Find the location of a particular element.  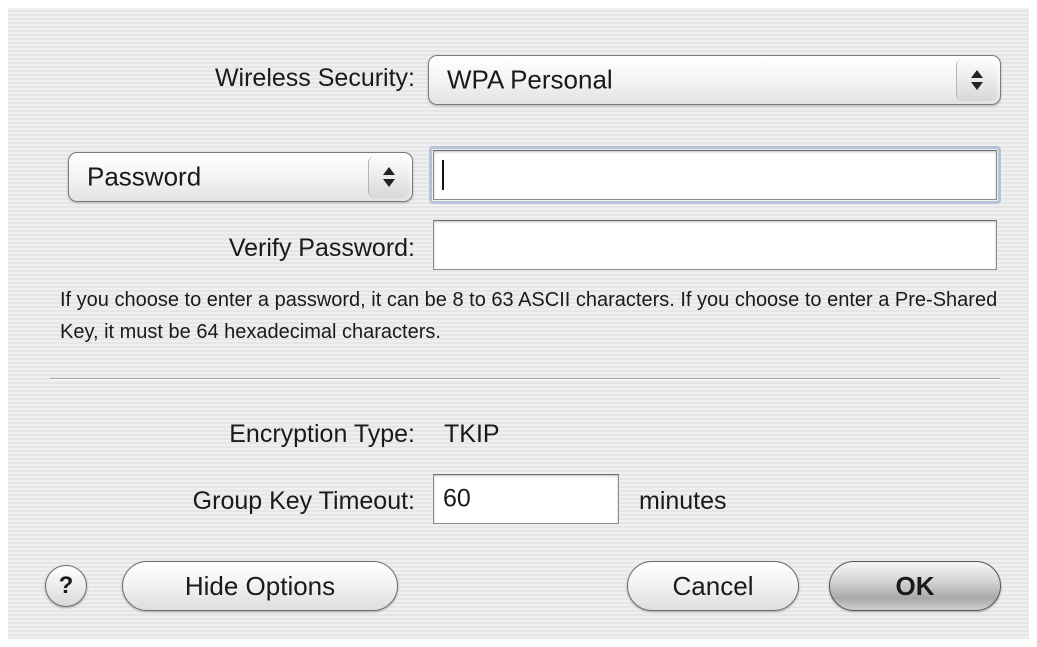

ok-button: OK is located at coordinates (915, 586).